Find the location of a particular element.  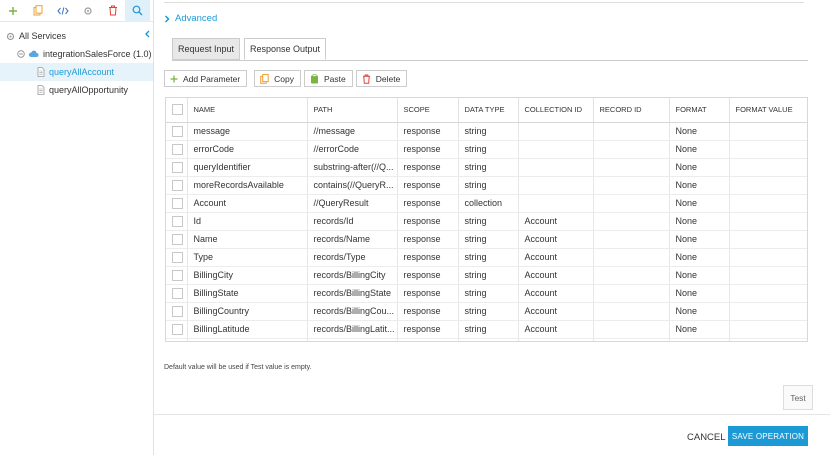

table-cell: BillingLatitude is located at coordinates (247, 329).